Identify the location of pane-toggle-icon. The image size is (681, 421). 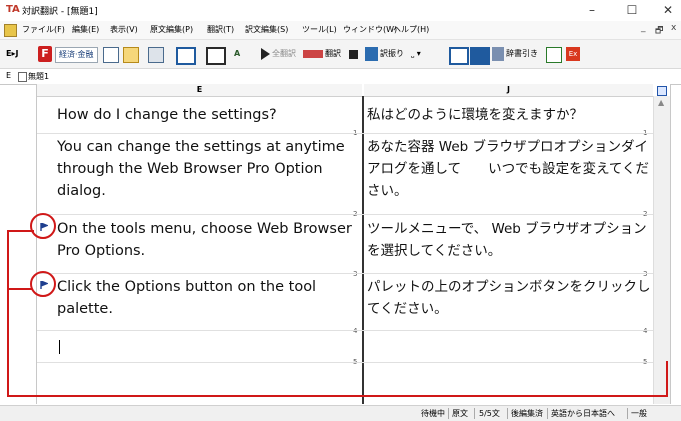
(662, 91).